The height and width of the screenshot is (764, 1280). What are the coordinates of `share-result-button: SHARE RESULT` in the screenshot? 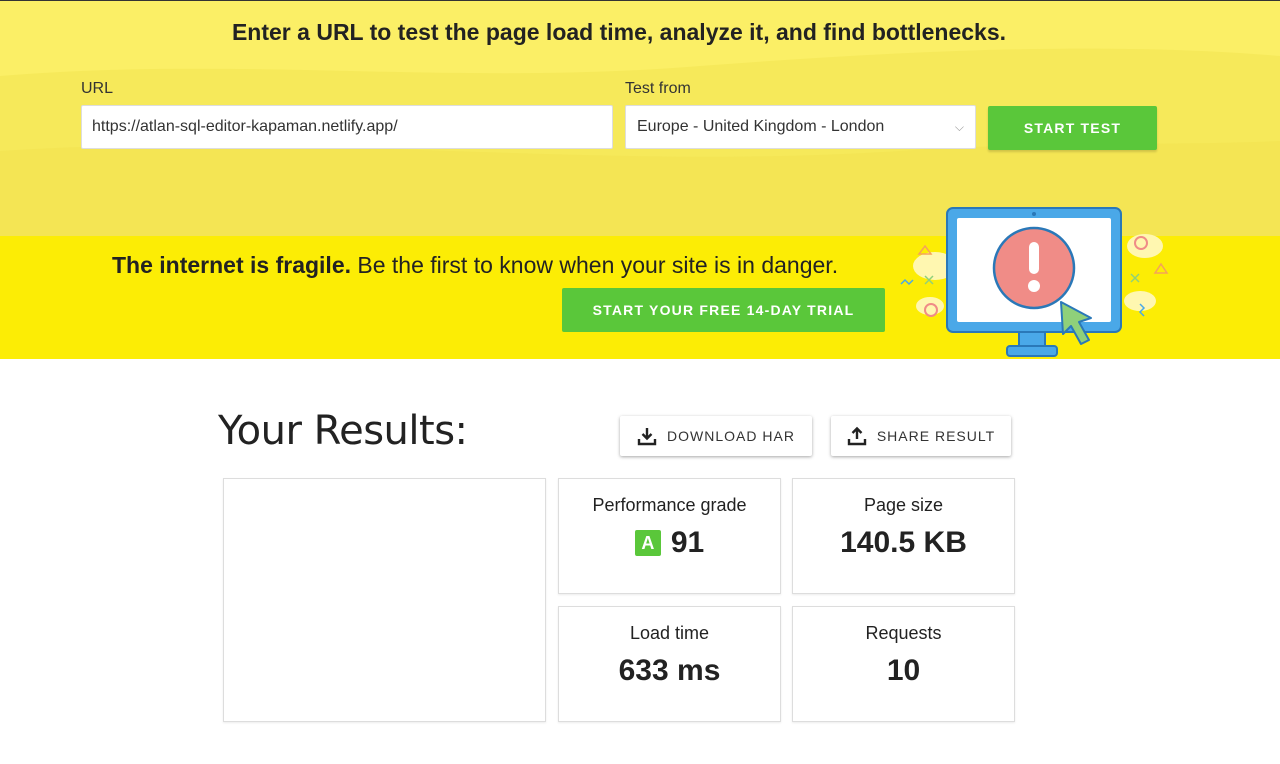 It's located at (921, 436).